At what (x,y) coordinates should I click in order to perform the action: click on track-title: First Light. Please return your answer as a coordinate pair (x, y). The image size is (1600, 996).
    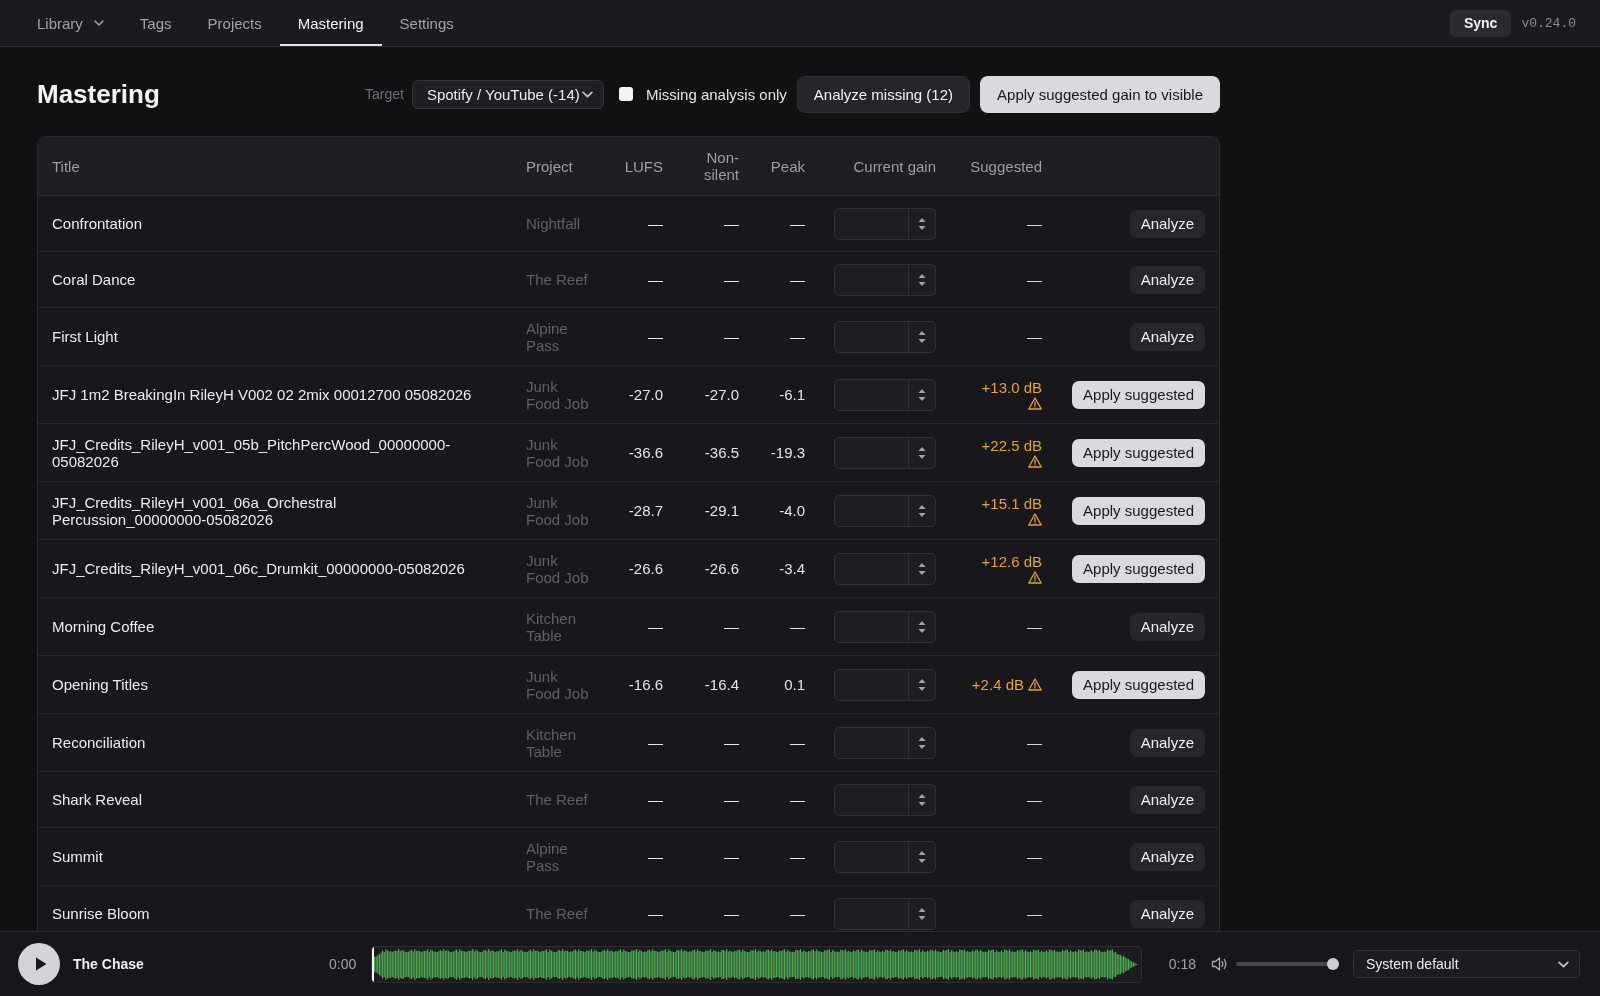
    Looking at the image, I should click on (85, 336).